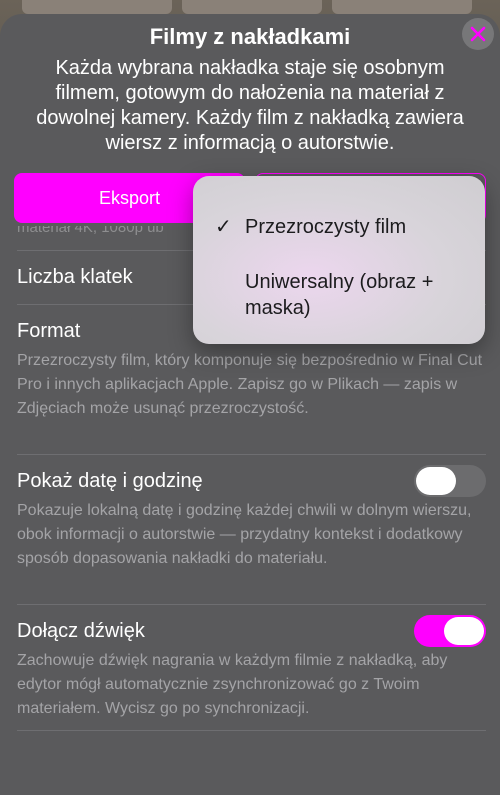 Image resolution: width=500 pixels, height=795 pixels. I want to click on format-label: Format, so click(48, 331).